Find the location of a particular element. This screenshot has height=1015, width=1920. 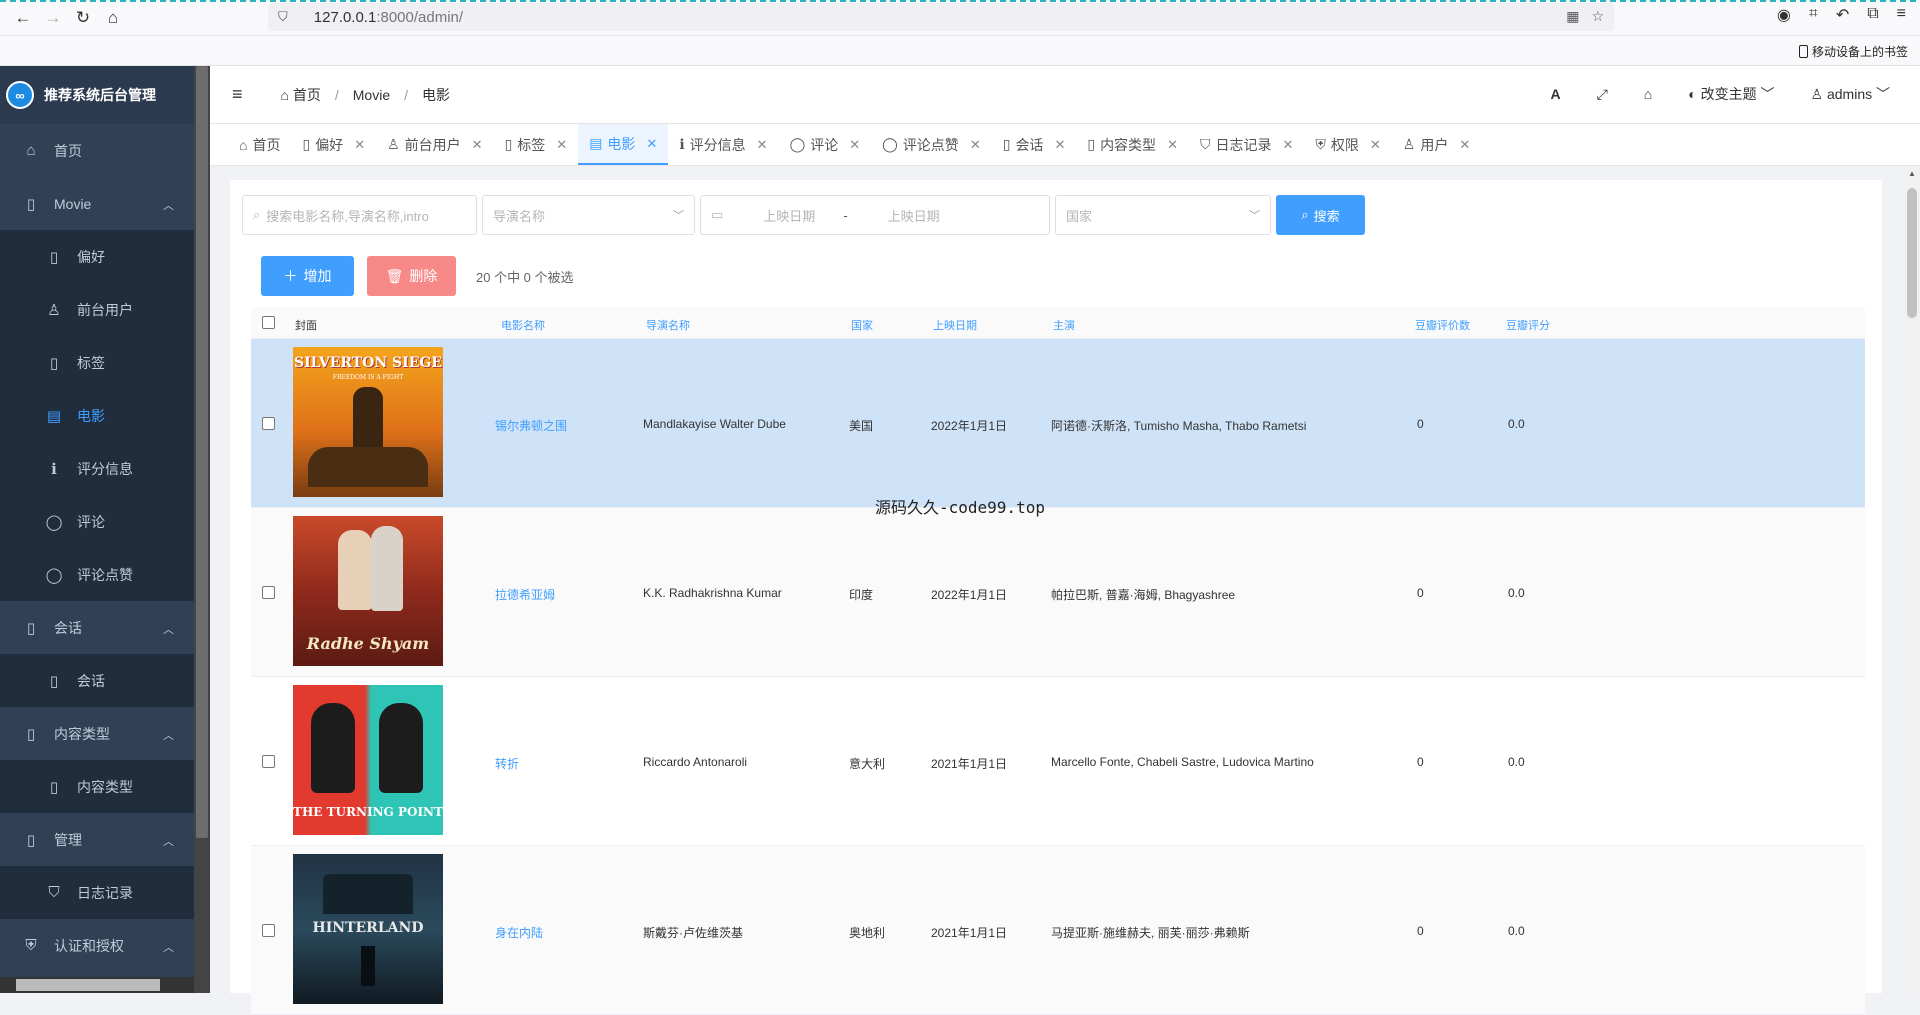

undo-icon: ↶ is located at coordinates (1842, 15).